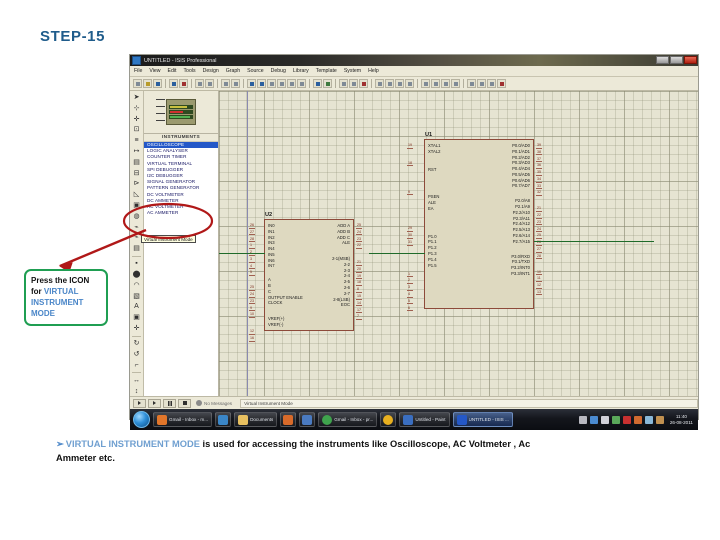 Image resolution: width=720 pixels, height=540 pixels. I want to click on decompose-icon, so click(455, 83).